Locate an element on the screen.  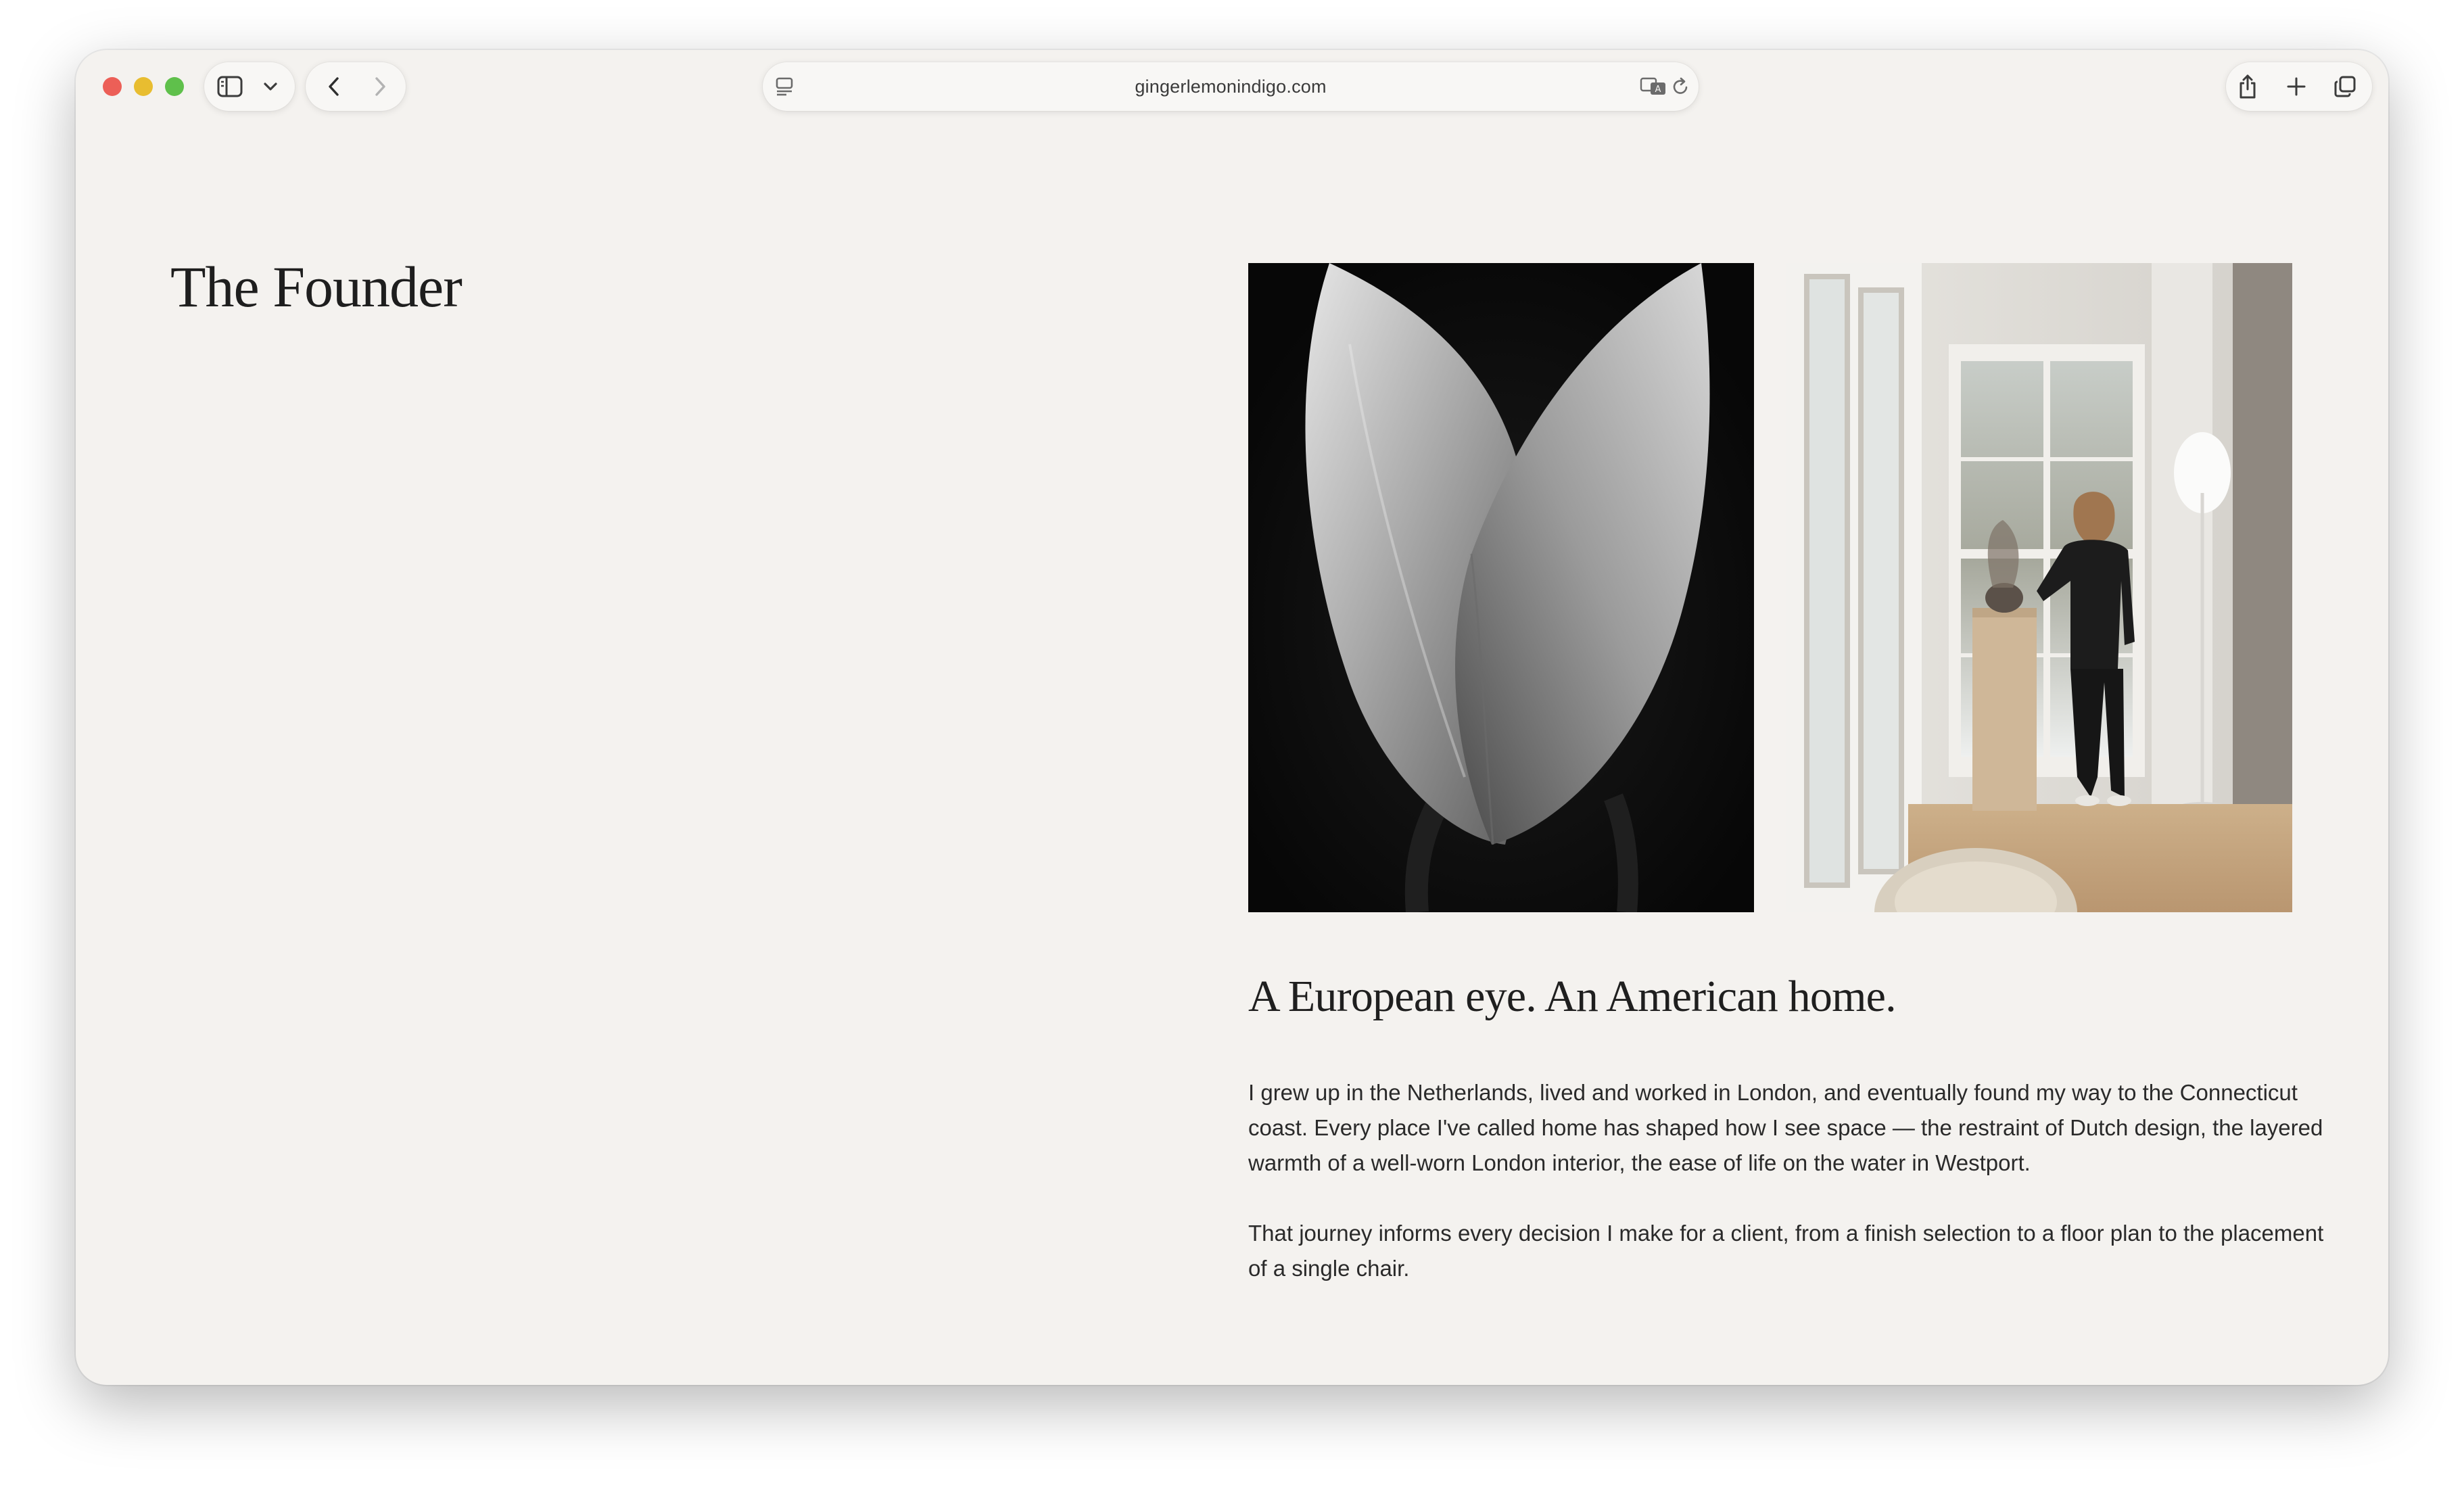
forward-icon is located at coordinates (380, 86).